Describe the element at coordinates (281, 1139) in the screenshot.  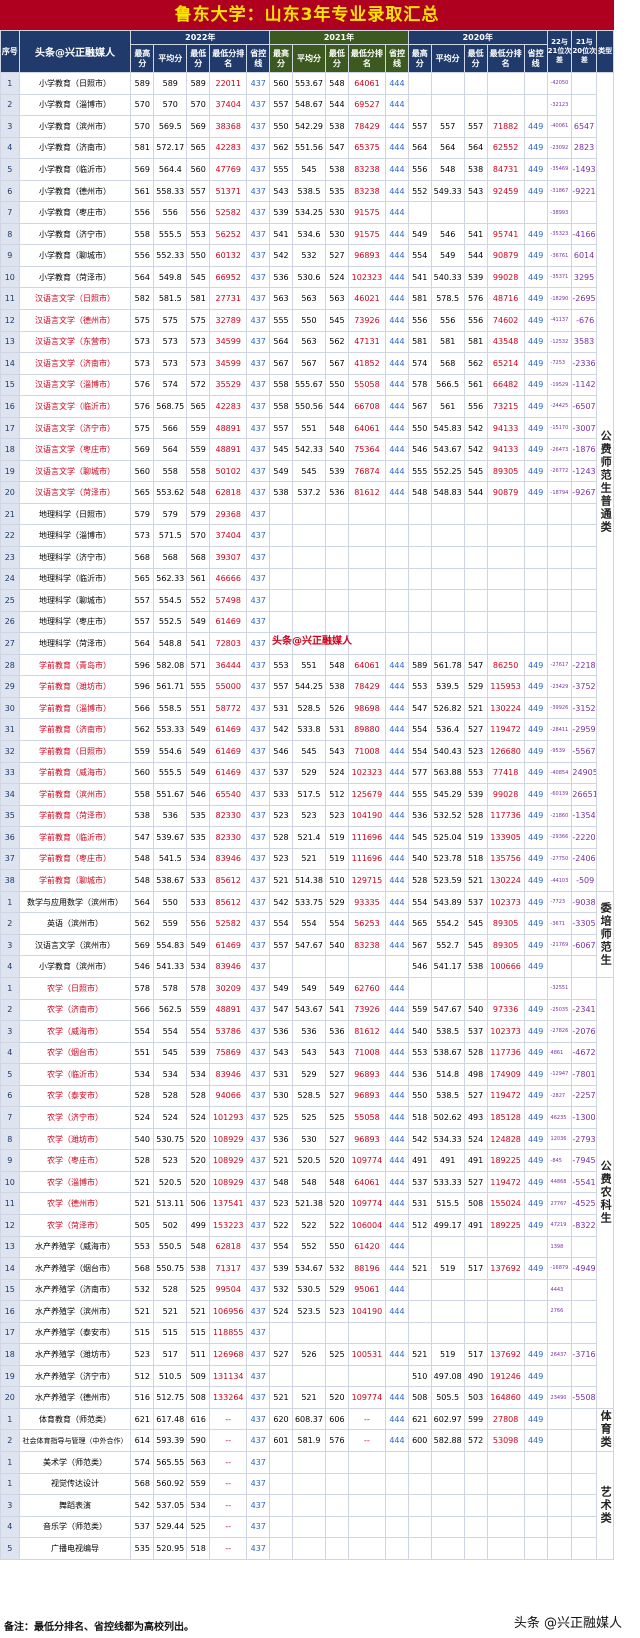
I see `data-cell: 536` at that location.